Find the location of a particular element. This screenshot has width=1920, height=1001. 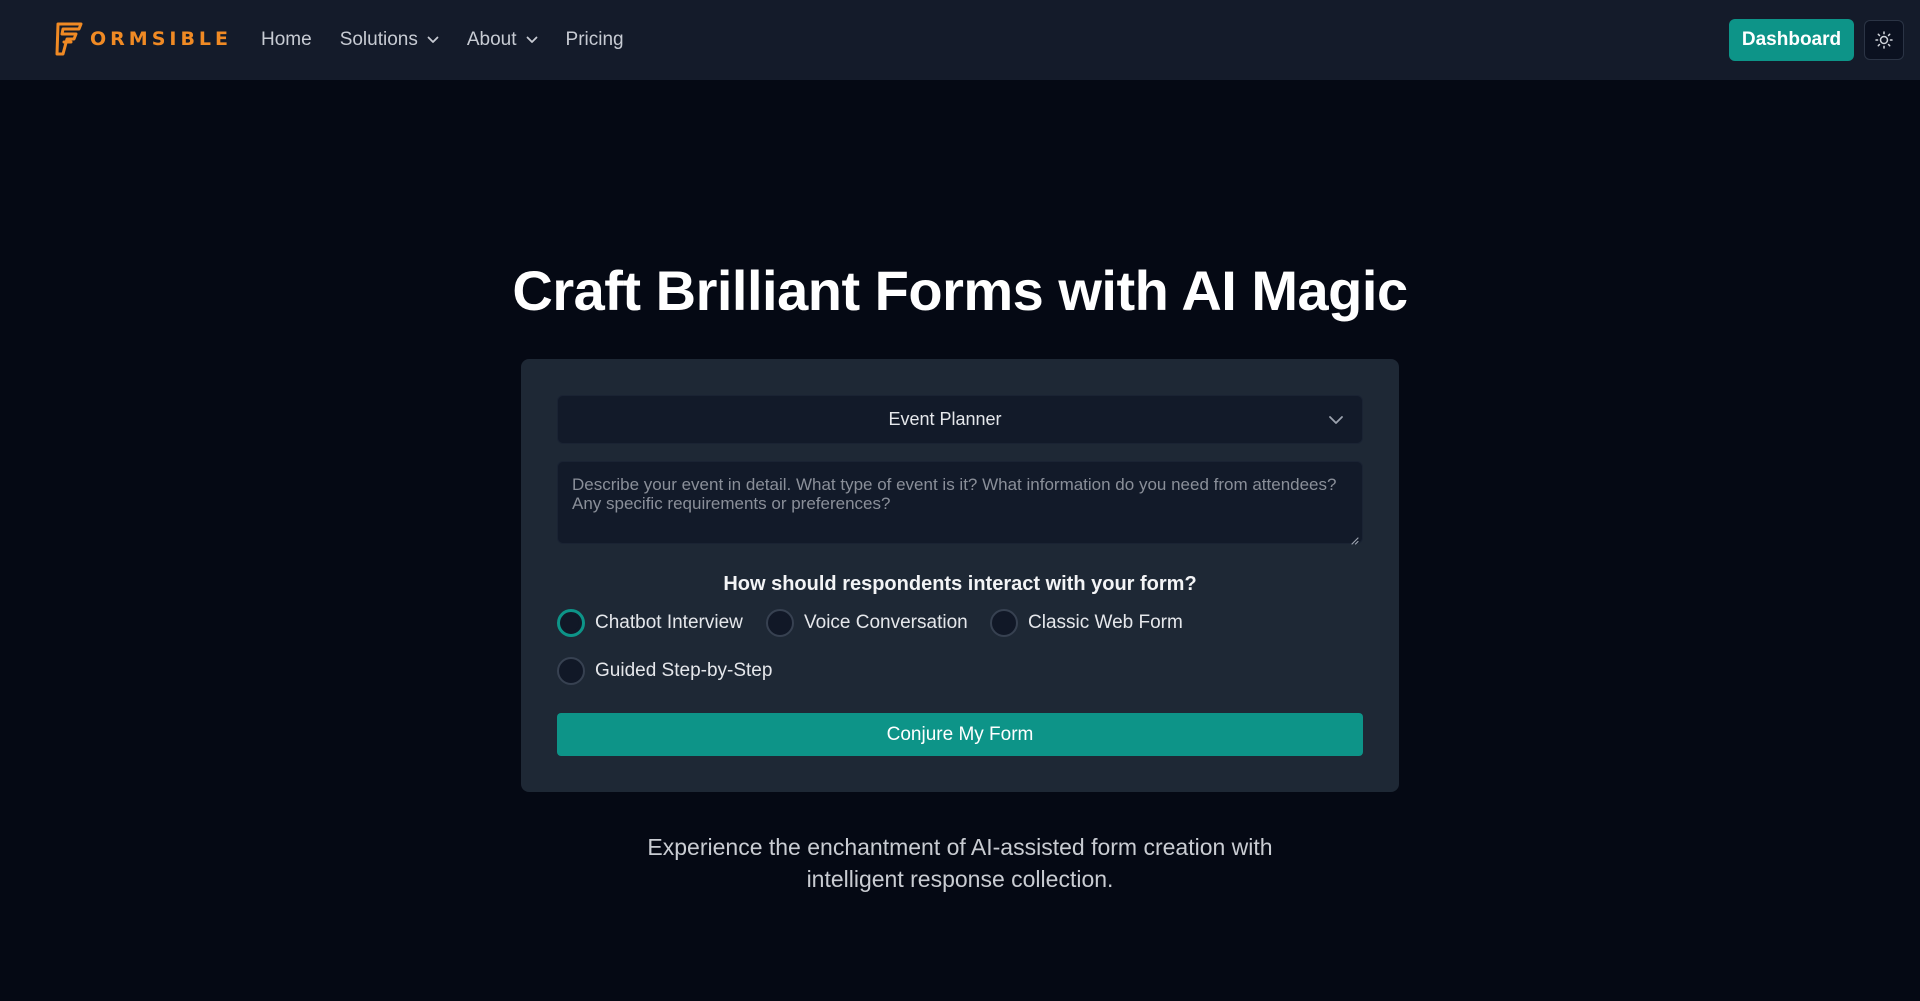

resize-handle-icon is located at coordinates (1355, 541).